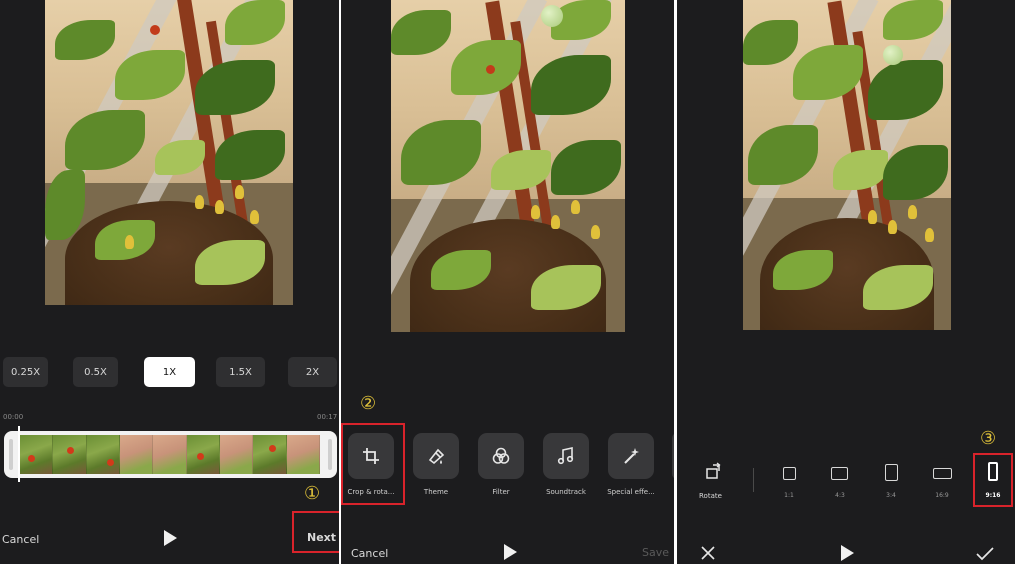  What do you see at coordinates (708, 553) in the screenshot?
I see `close-icon` at bounding box center [708, 553].